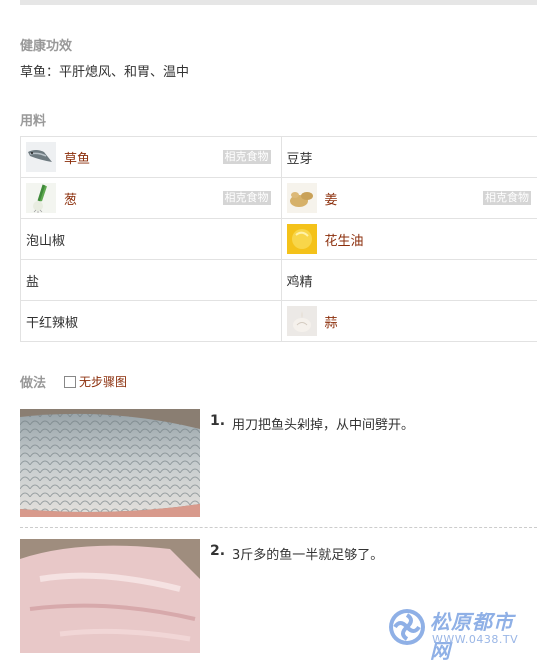 This screenshot has height=664, width=537. I want to click on ingredient-name: 泡山椒, so click(45, 239).